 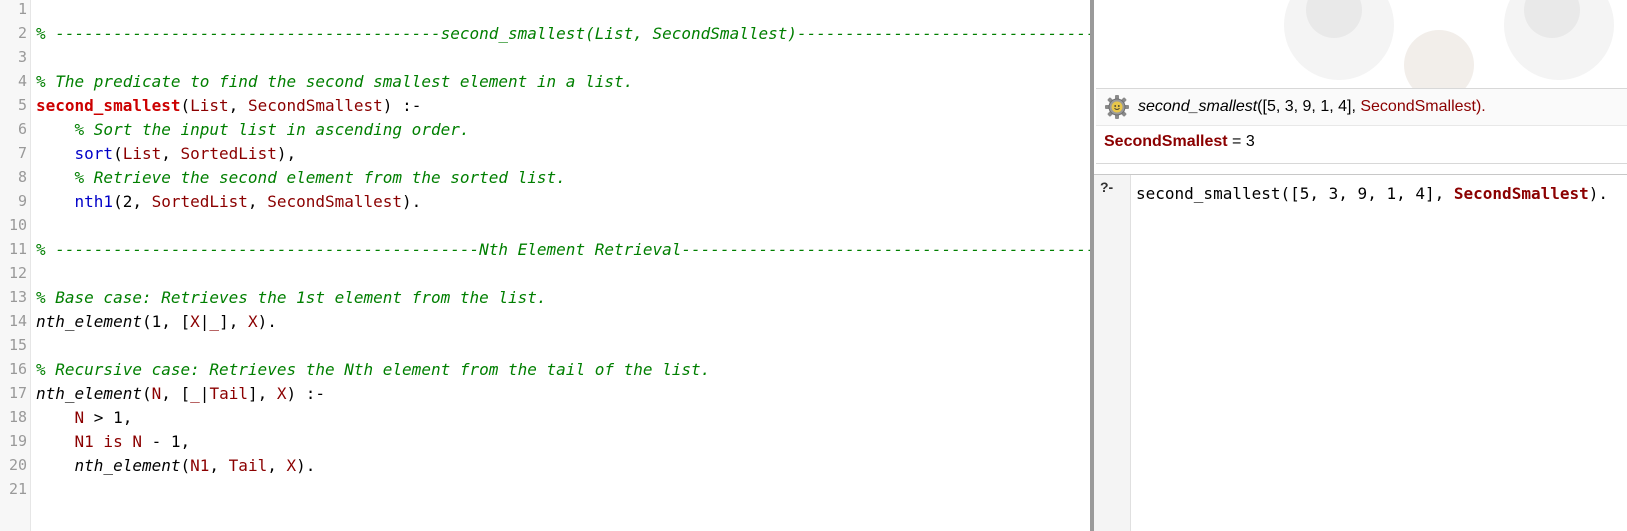 What do you see at coordinates (1117, 107) in the screenshot?
I see `gear-icon` at bounding box center [1117, 107].